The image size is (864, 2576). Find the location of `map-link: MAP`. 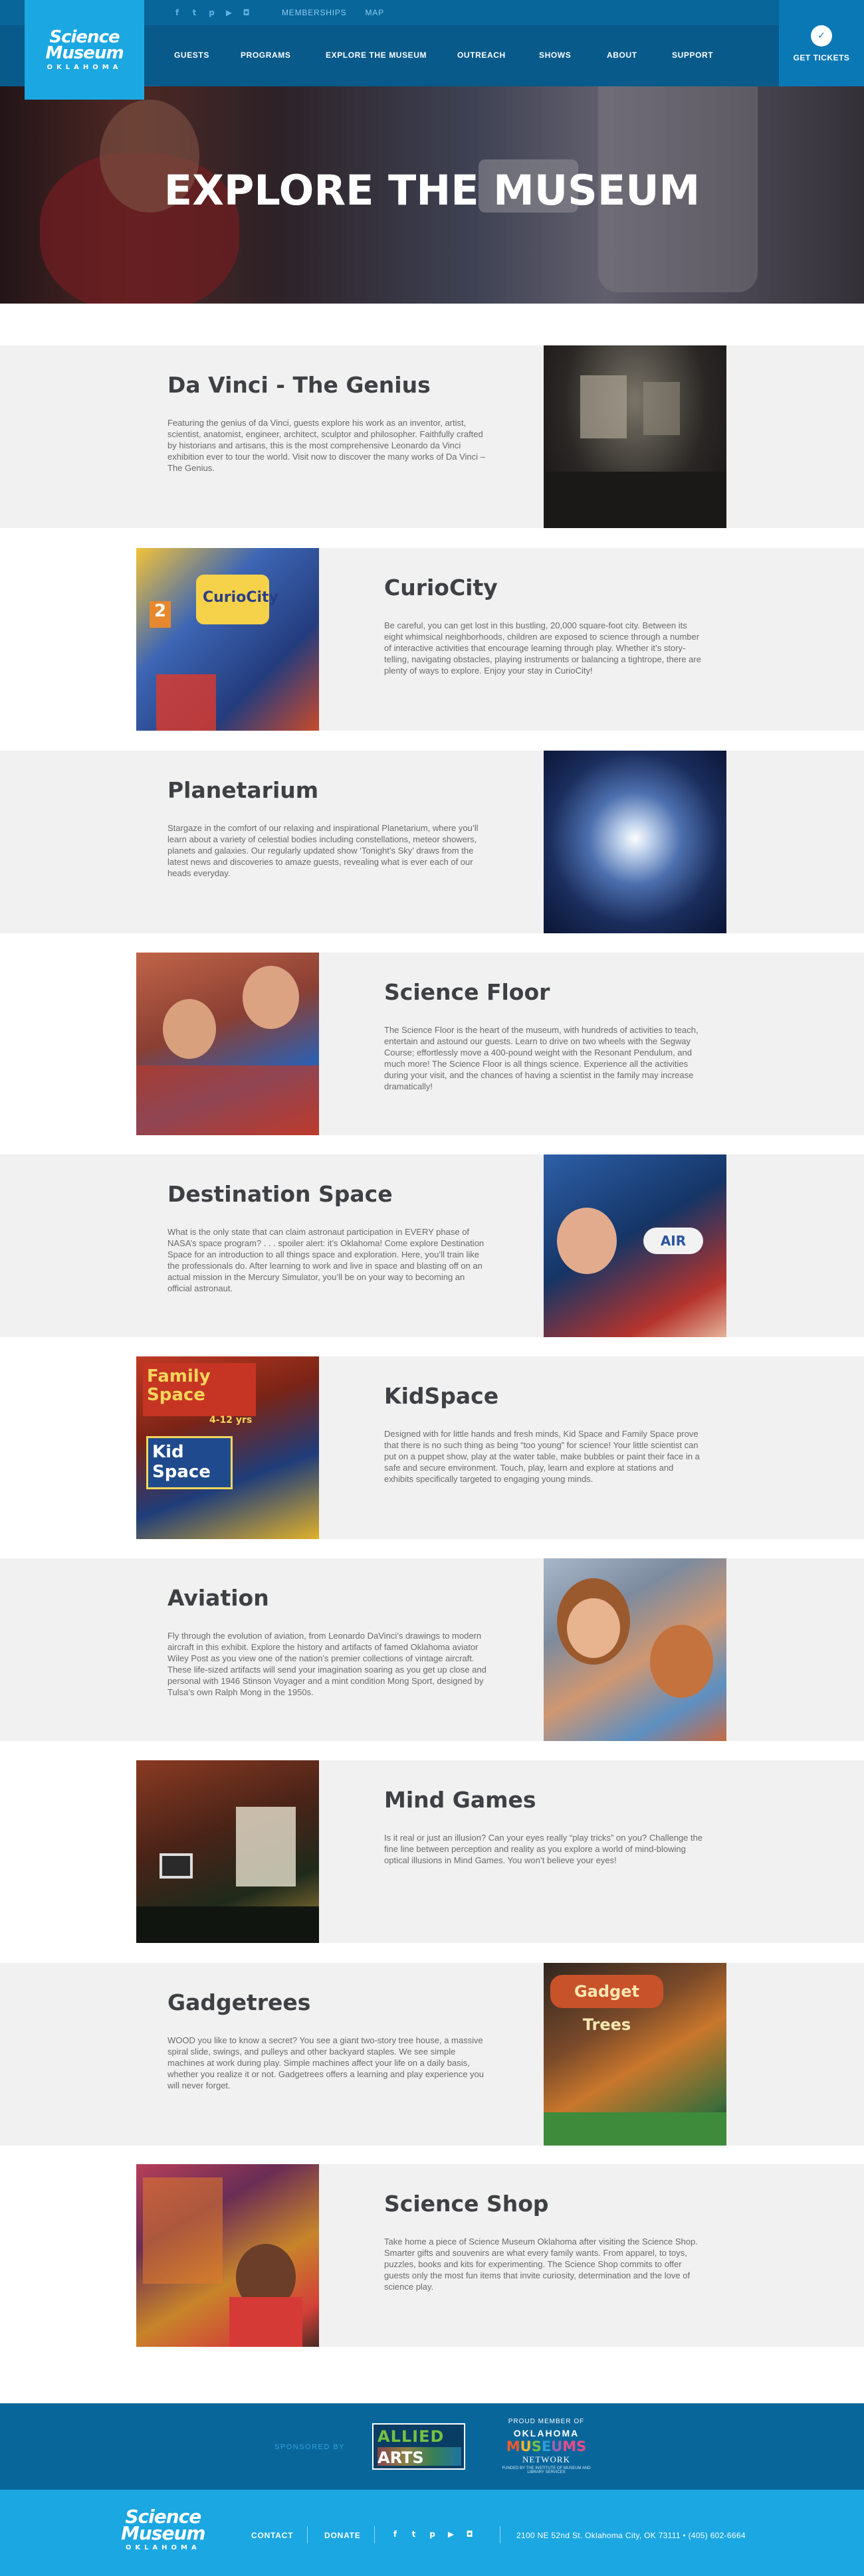

map-link: MAP is located at coordinates (374, 12).